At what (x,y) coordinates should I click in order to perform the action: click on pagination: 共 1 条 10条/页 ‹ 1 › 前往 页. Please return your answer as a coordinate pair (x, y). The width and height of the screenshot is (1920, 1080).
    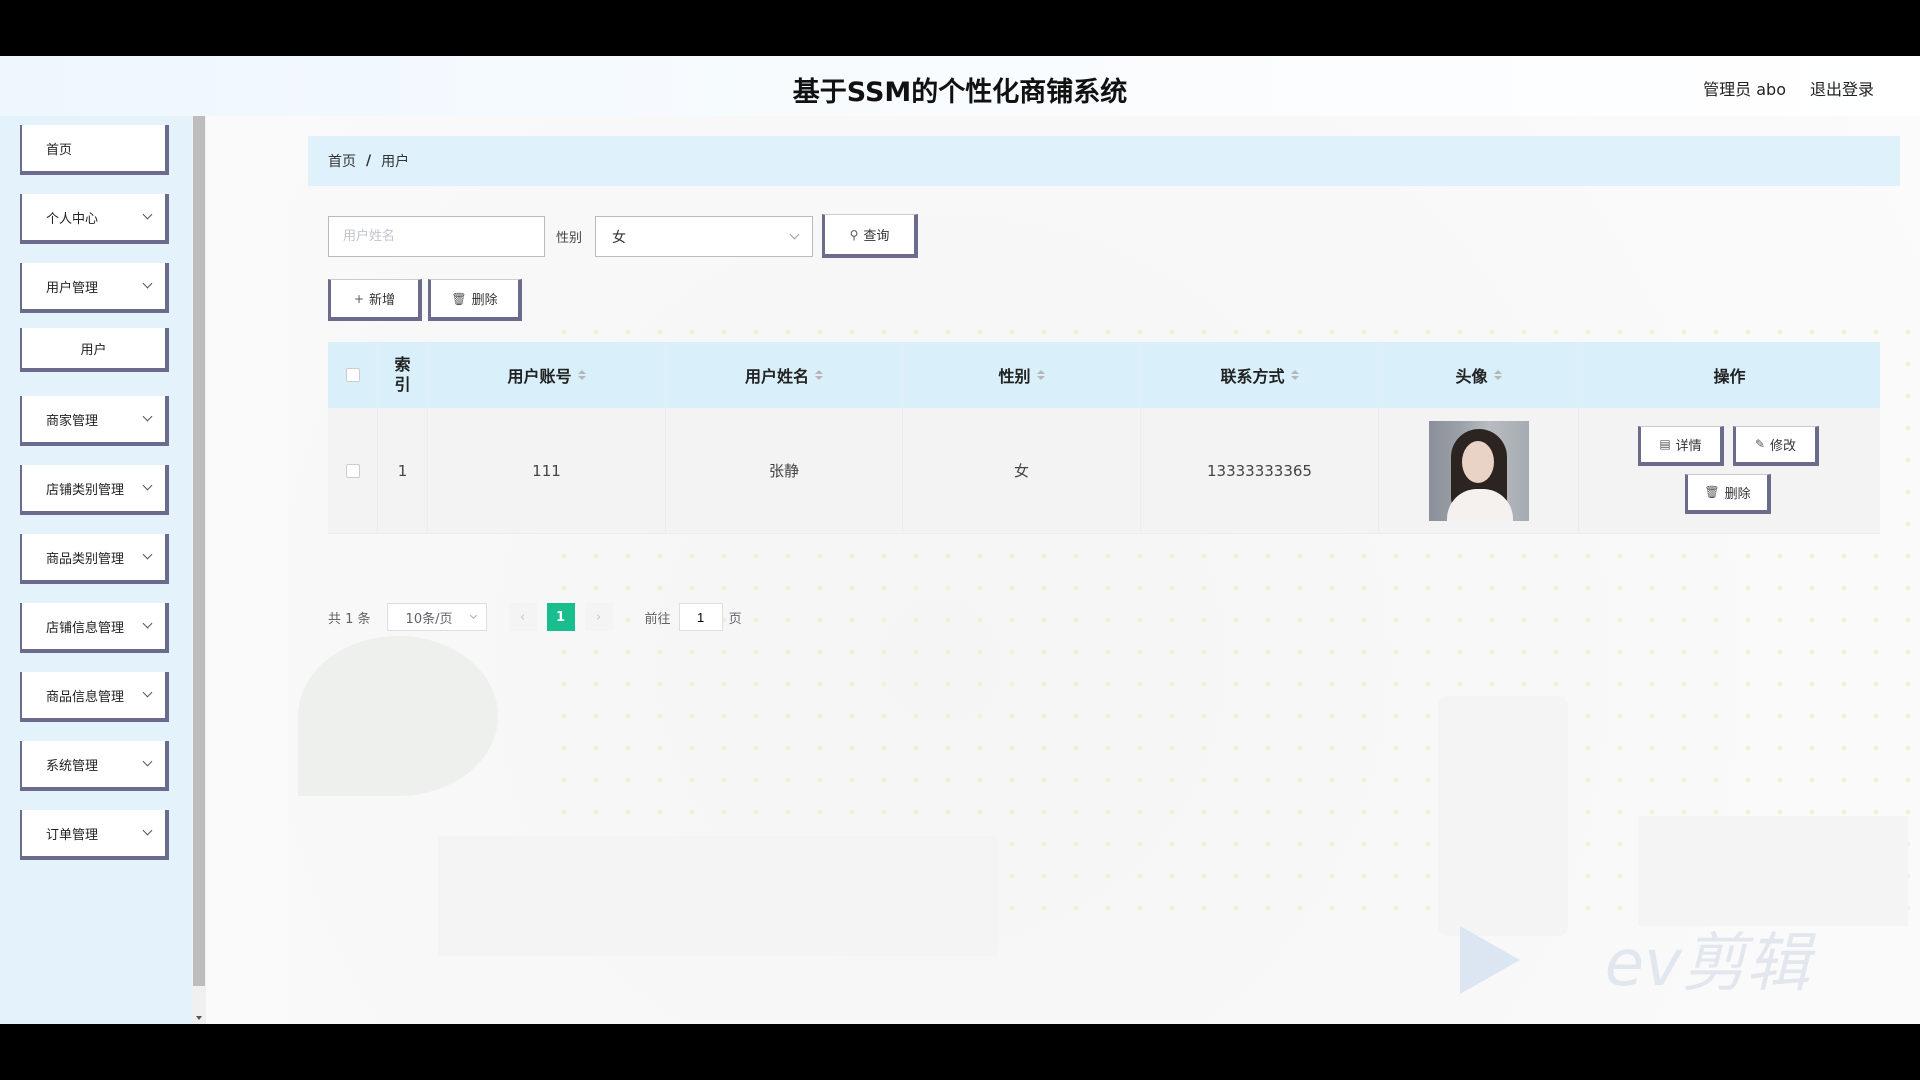
    Looking at the image, I should click on (535, 617).